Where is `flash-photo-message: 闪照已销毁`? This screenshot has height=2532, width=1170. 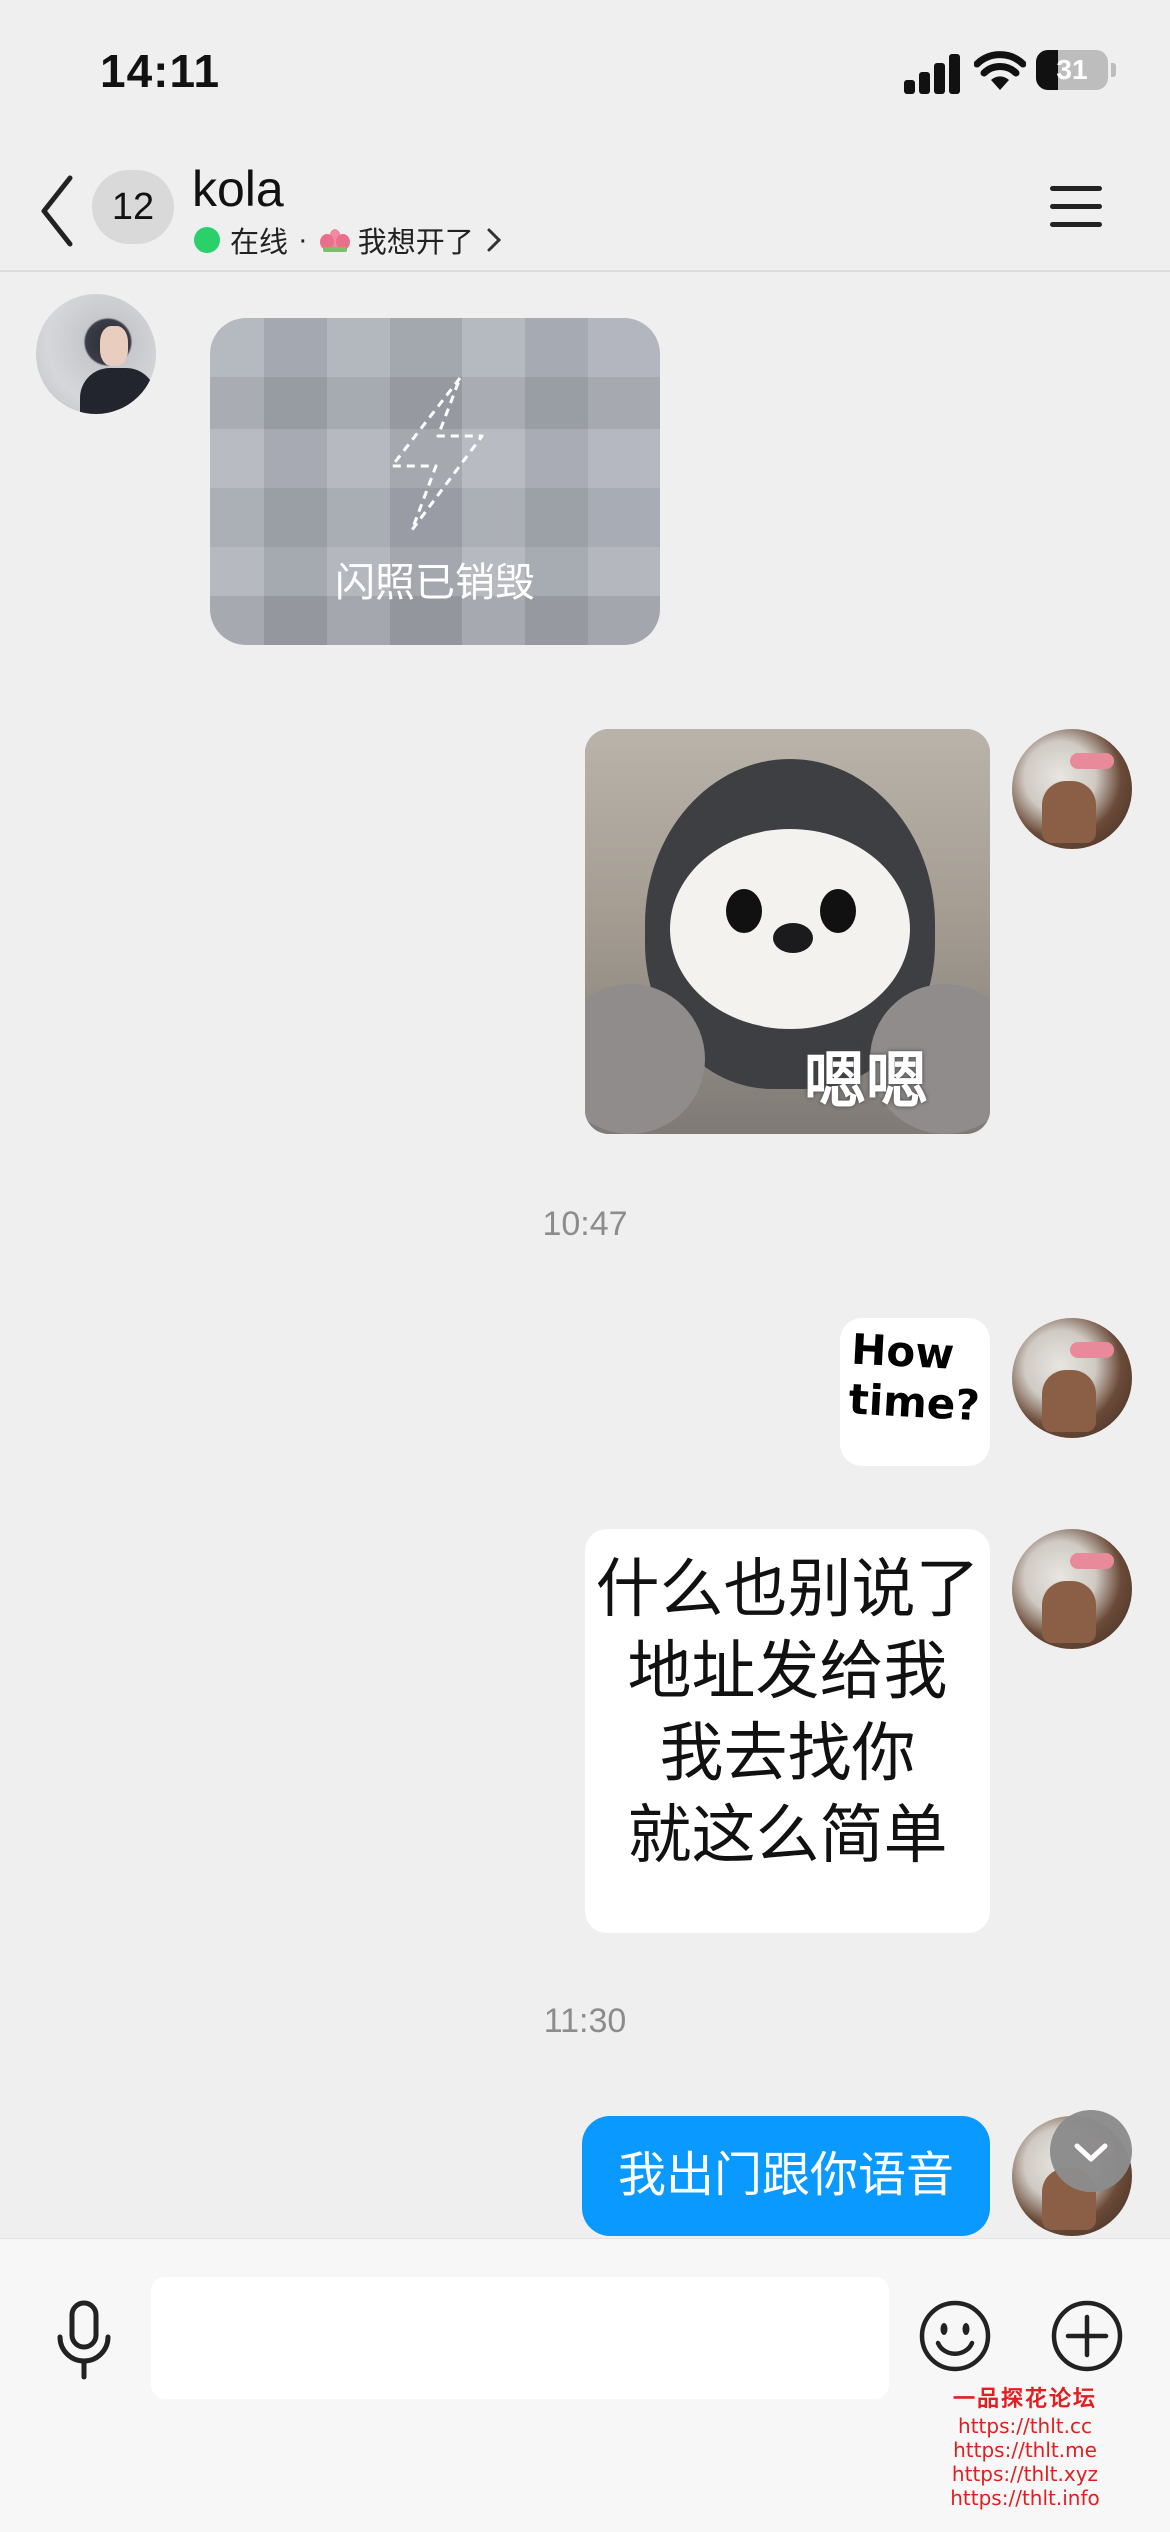 flash-photo-message: 闪照已销毁 is located at coordinates (435, 481).